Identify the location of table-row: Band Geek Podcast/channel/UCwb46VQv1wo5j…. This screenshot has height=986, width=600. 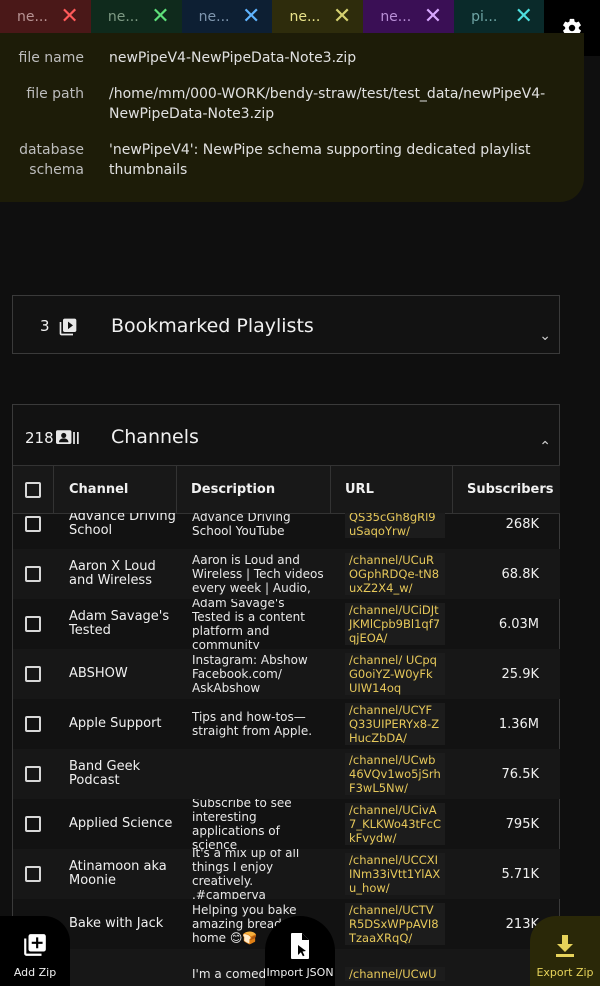
(286, 774).